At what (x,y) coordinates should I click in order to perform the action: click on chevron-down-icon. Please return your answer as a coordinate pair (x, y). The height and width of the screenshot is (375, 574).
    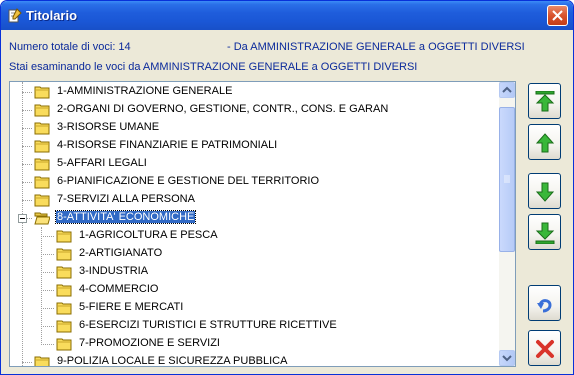
    Looking at the image, I should click on (507, 358).